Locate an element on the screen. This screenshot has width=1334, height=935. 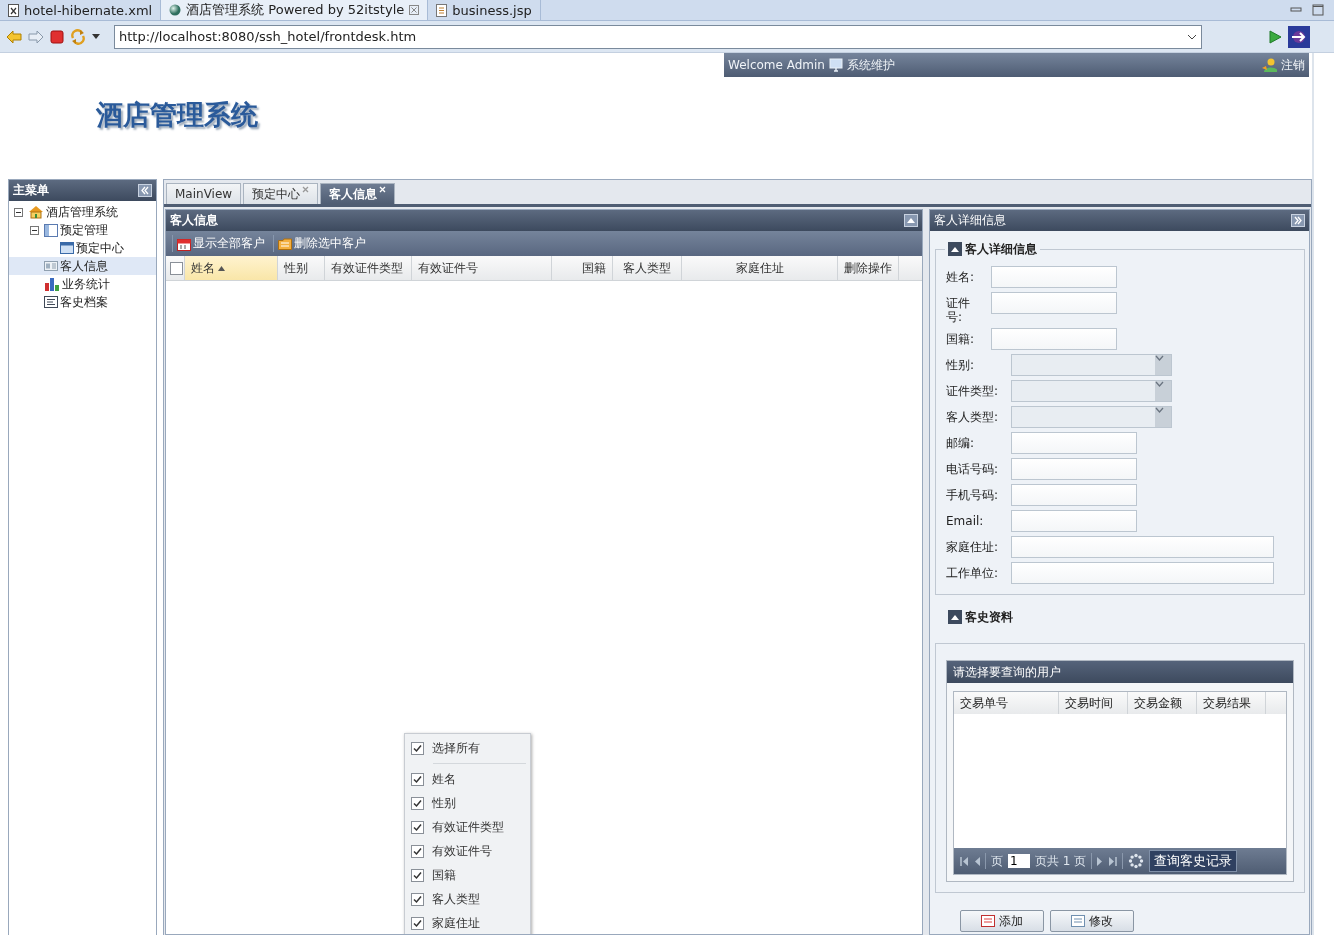
menu-item: 有效证件号 is located at coordinates (467, 851).